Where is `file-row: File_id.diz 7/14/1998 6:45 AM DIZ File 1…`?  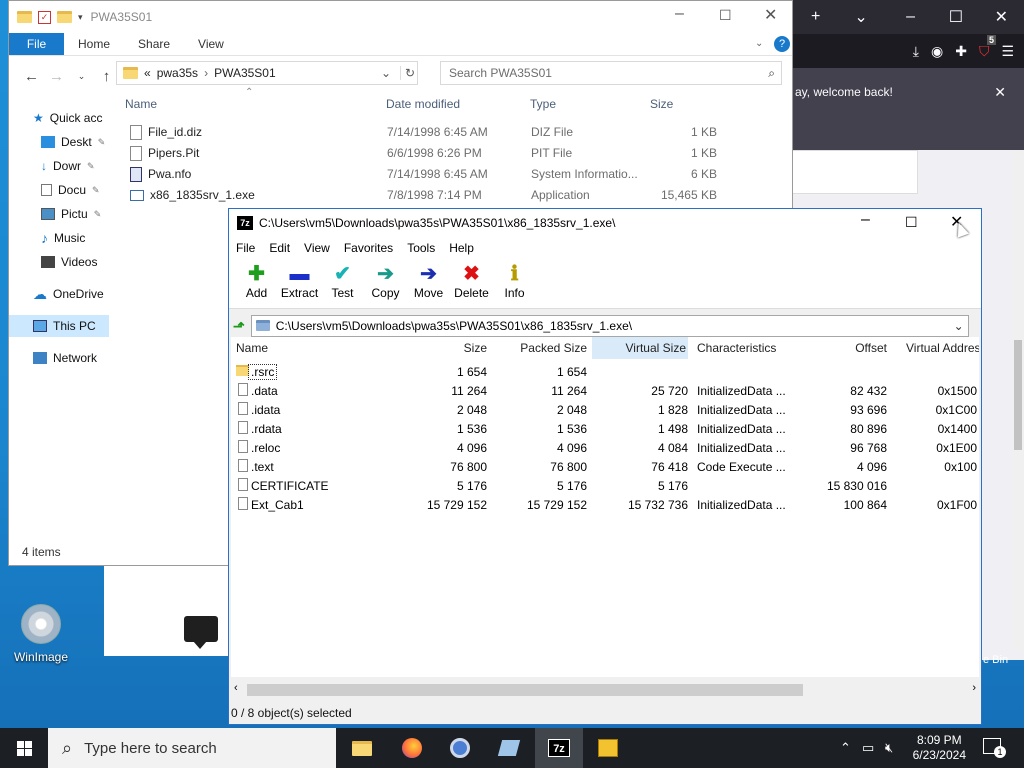
file-row: File_id.diz 7/14/1998 6:45 AM DIZ File 1… is located at coordinates (425, 132).